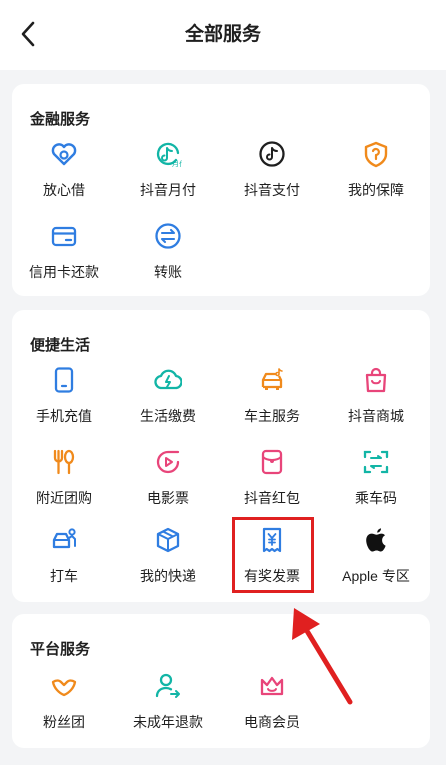  What do you see at coordinates (64, 236) in the screenshot?
I see `credit-card-icon` at bounding box center [64, 236].